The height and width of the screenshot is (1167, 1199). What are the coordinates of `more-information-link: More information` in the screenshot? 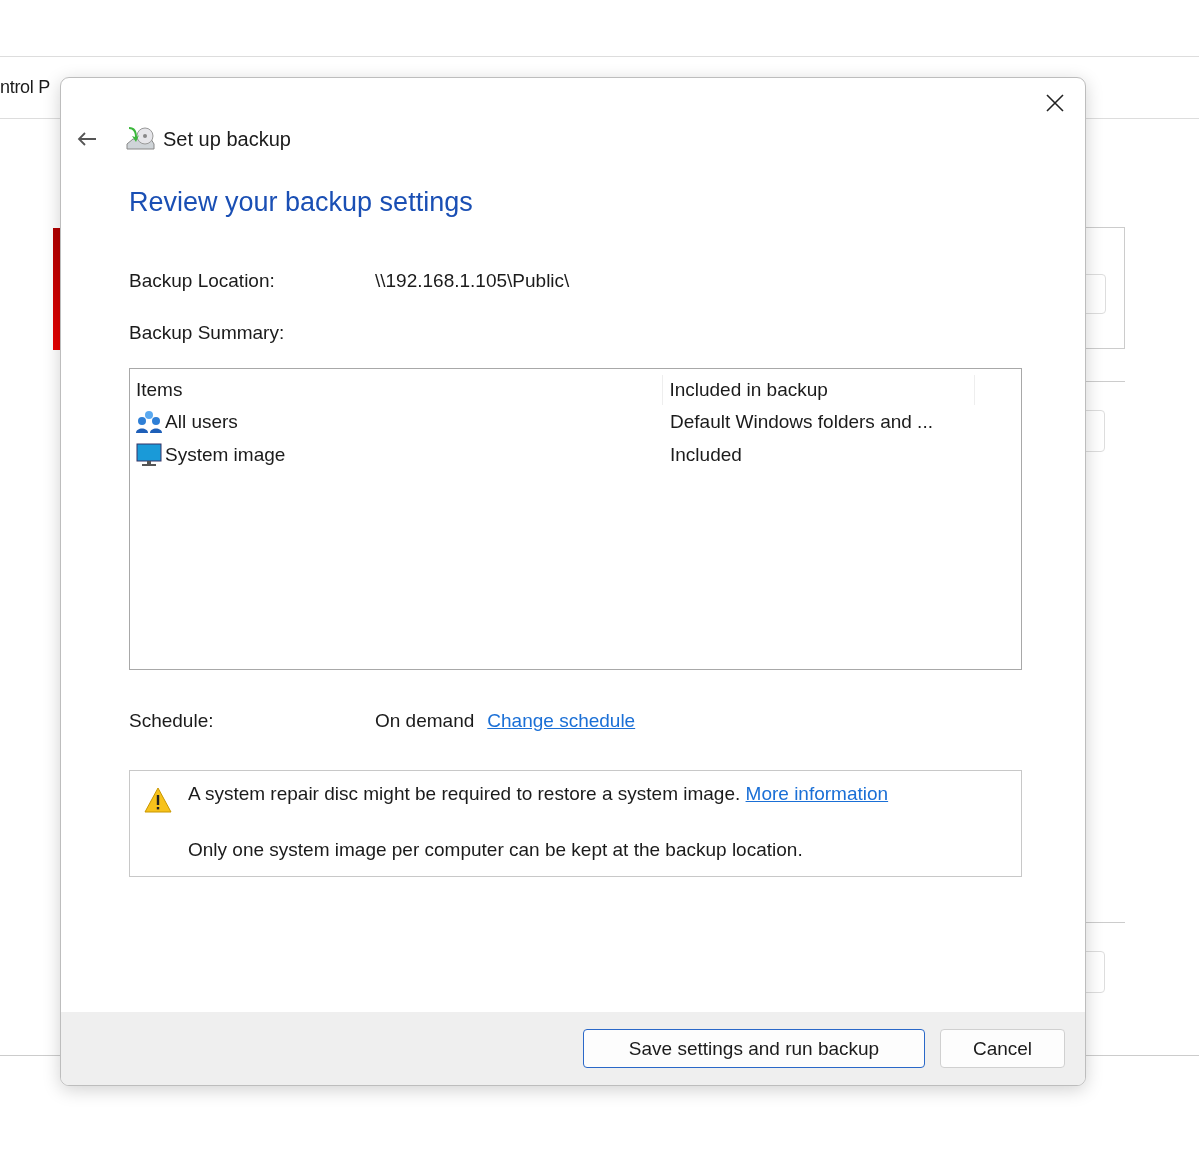 It's located at (817, 793).